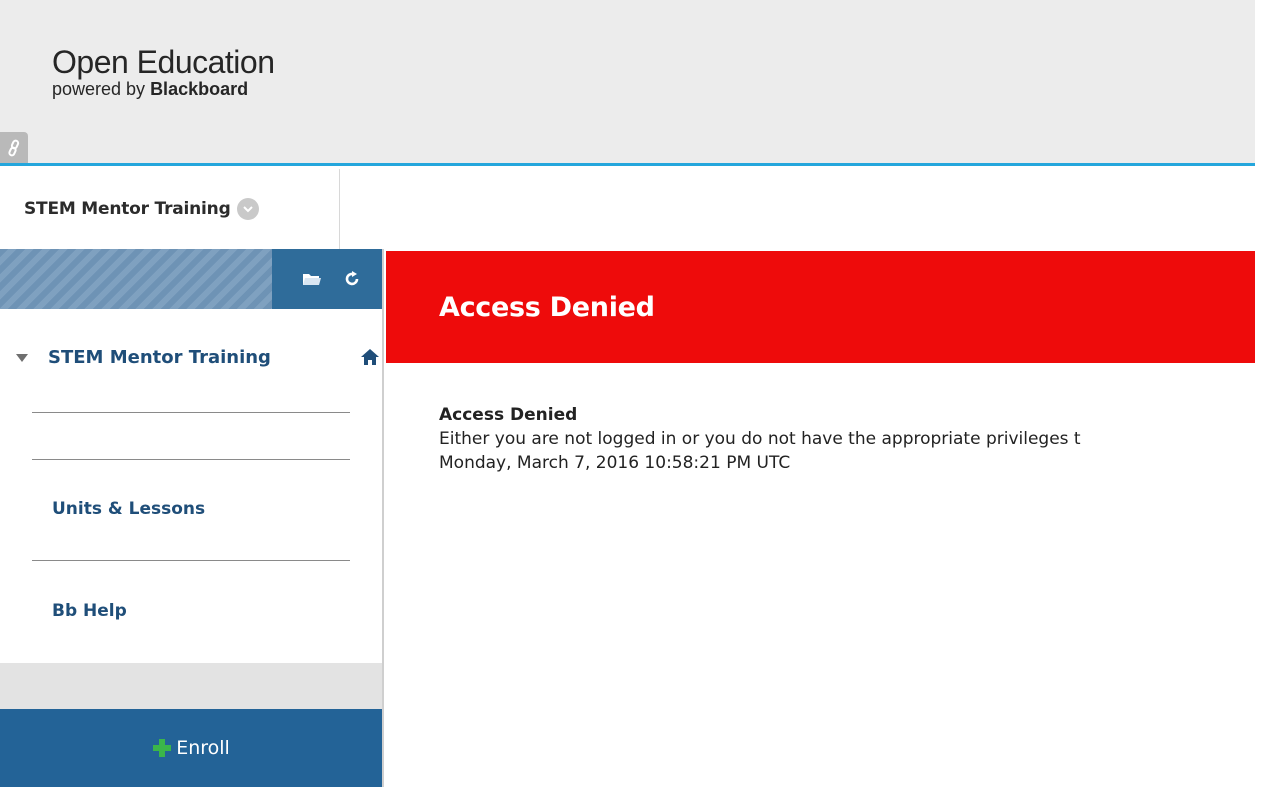  Describe the element at coordinates (627, 209) in the screenshot. I see `course-bar: STEM Mentor Training` at that location.